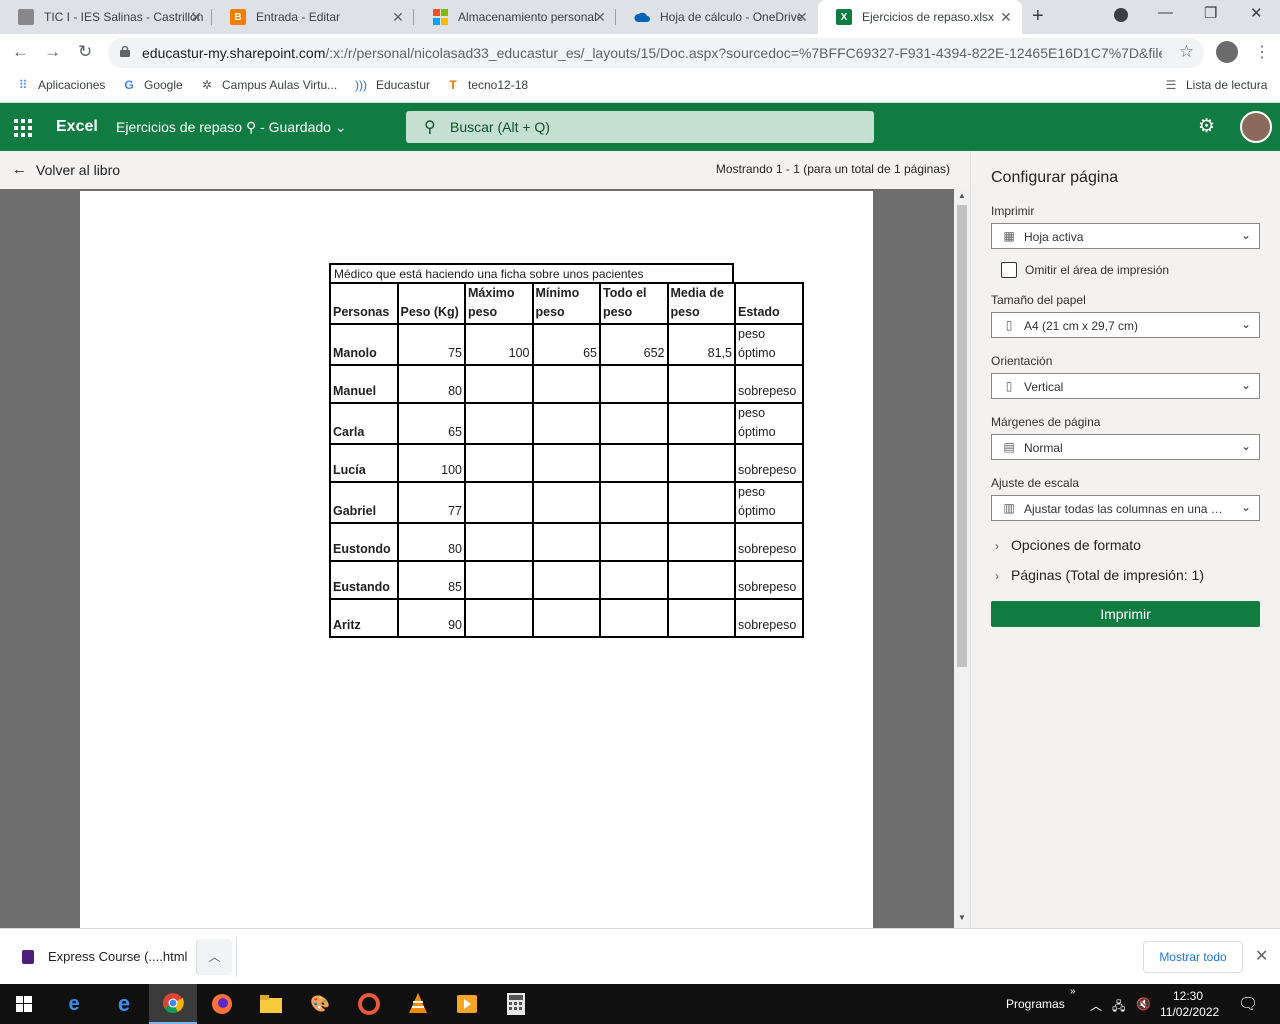  What do you see at coordinates (487, 85) in the screenshot?
I see `bookmark-item: Ttecno12-18` at bounding box center [487, 85].